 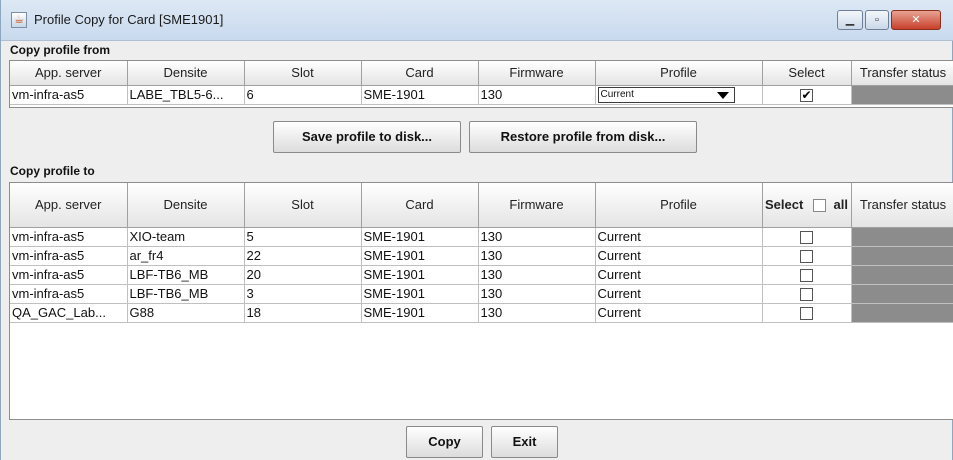 I want to click on select-all-label: all, so click(x=841, y=205).